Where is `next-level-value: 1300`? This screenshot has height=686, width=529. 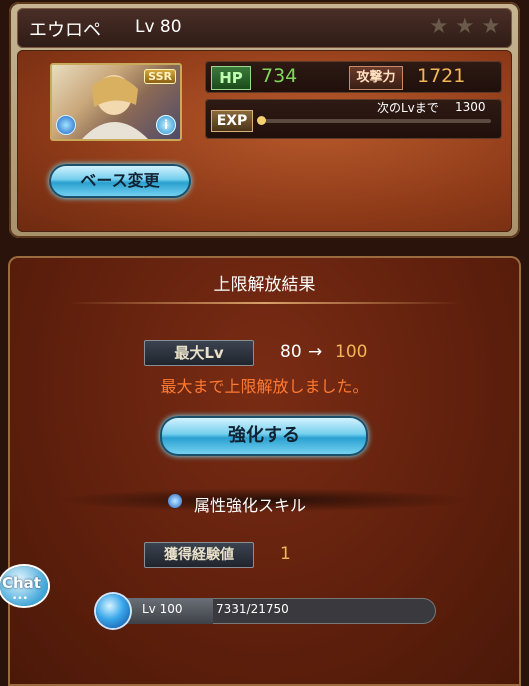
next-level-value: 1300 is located at coordinates (470, 107).